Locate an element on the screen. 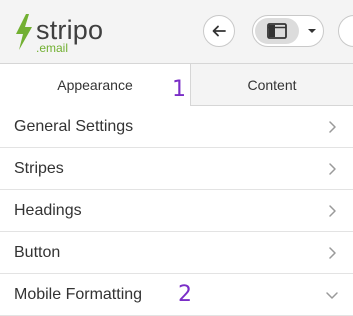  arrow-left-icon is located at coordinates (219, 31).